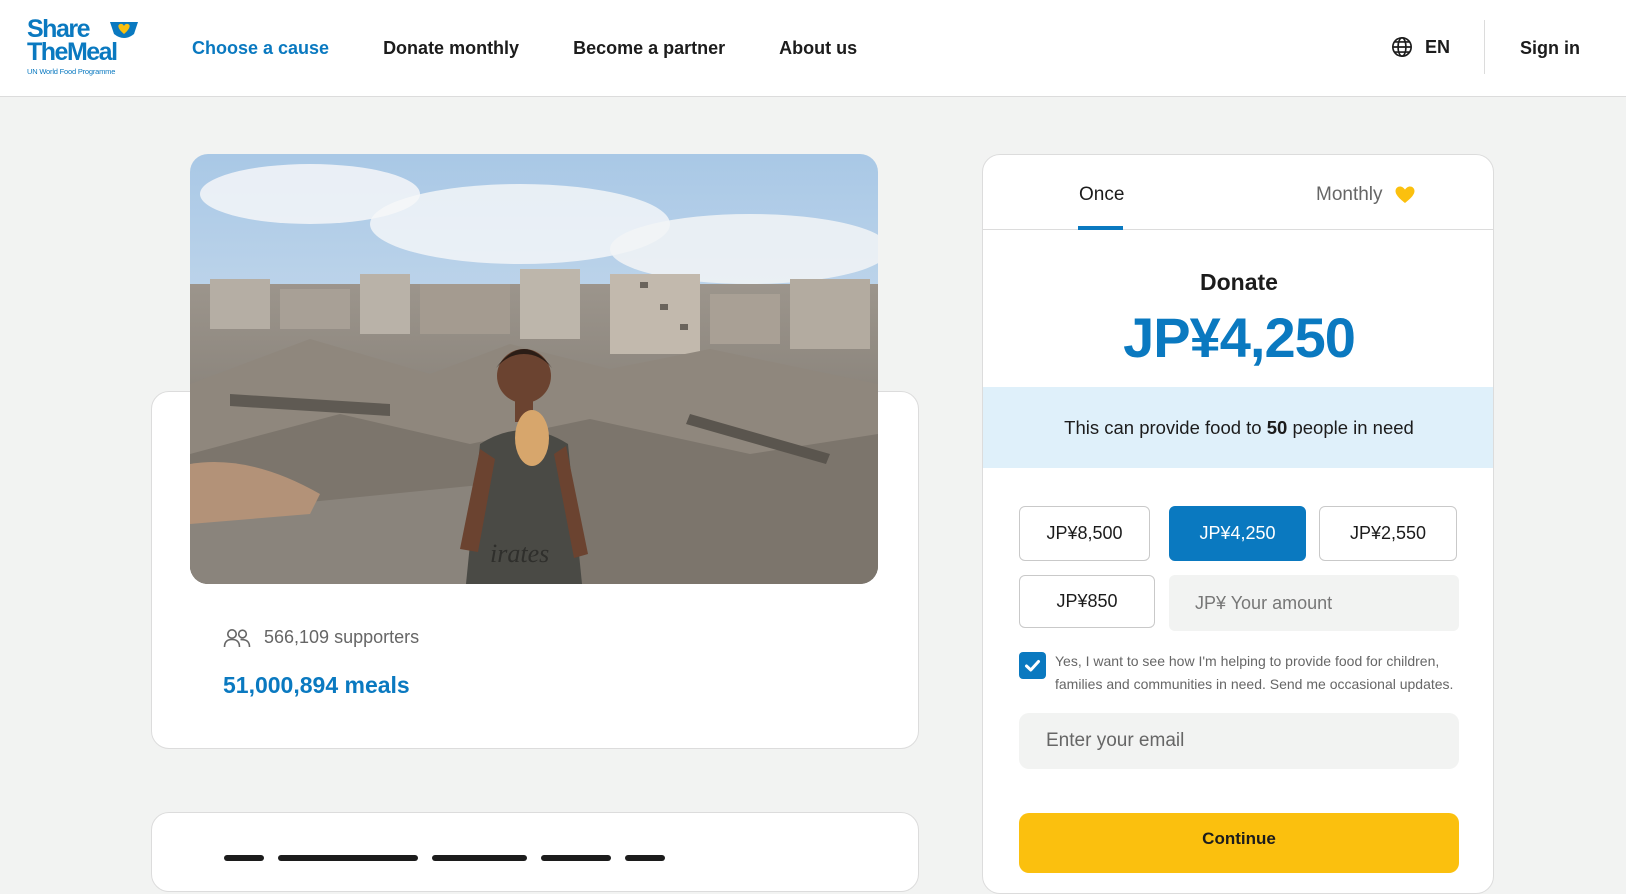  Describe the element at coordinates (260, 48) in the screenshot. I see `nav-choose-a-cause: Choose a cause` at that location.